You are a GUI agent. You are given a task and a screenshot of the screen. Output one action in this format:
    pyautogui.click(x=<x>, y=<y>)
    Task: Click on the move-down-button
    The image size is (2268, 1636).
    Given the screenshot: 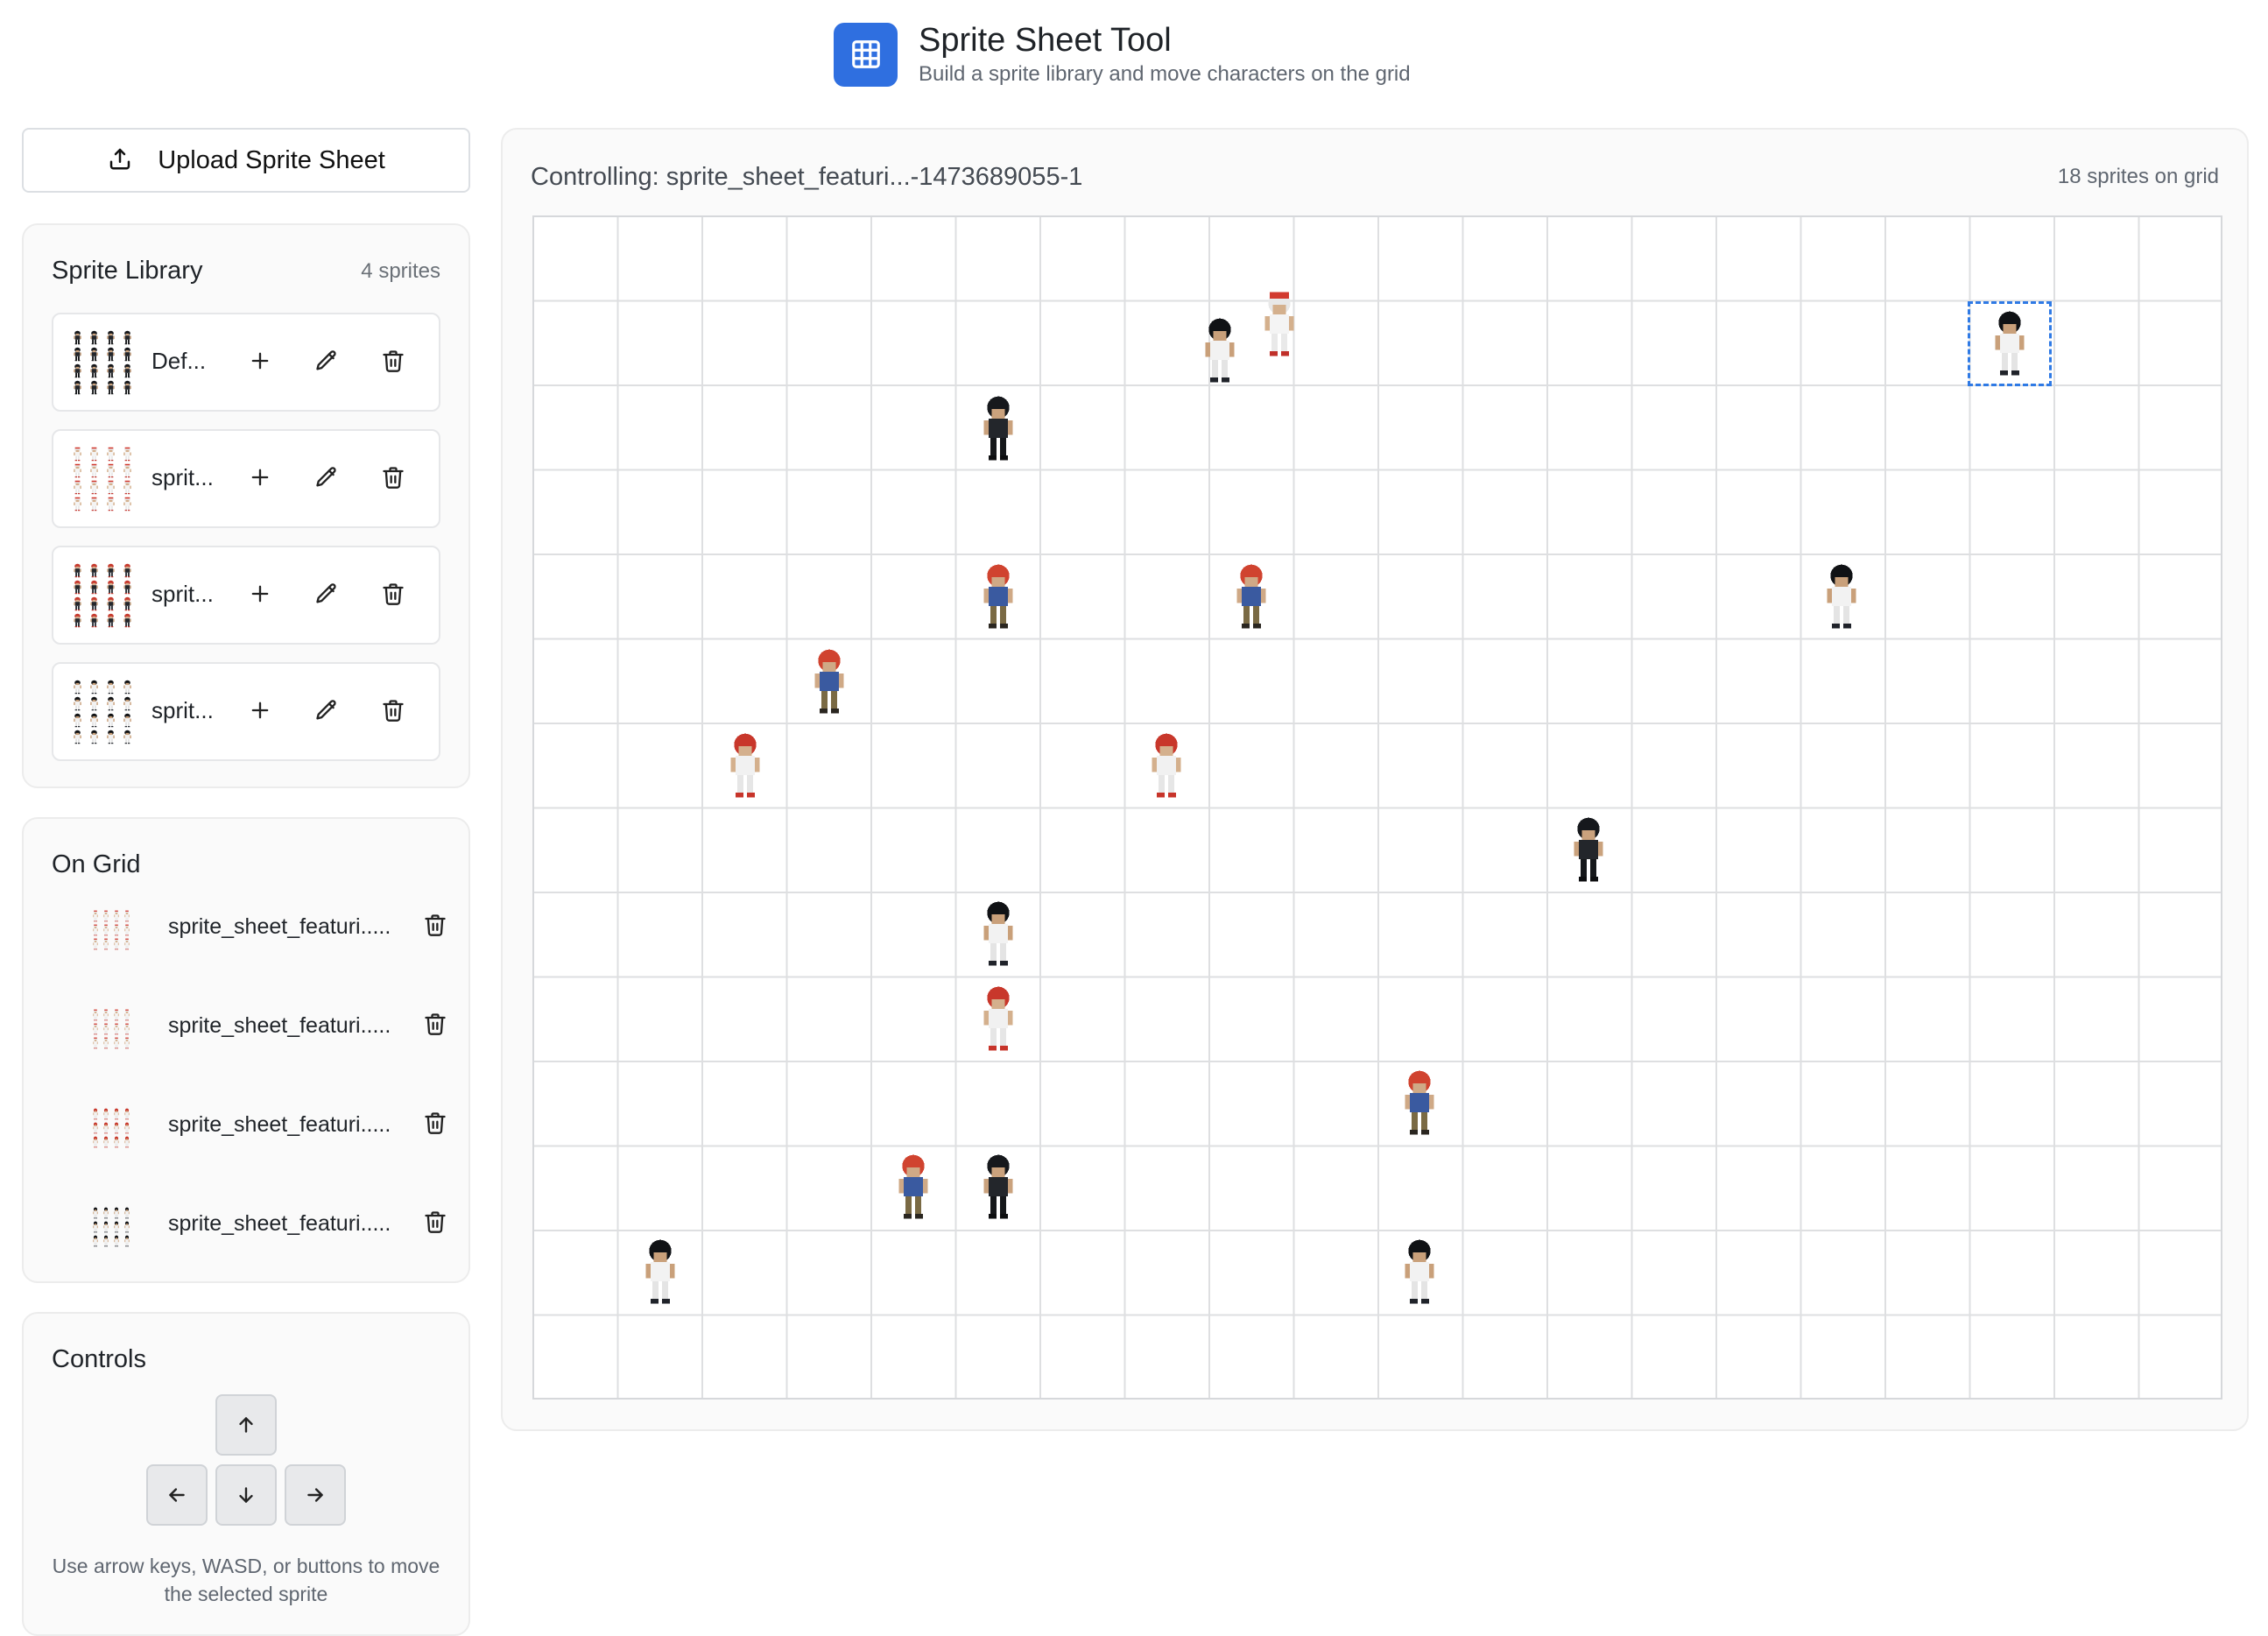 What is the action you would take?
    pyautogui.click(x=246, y=1495)
    